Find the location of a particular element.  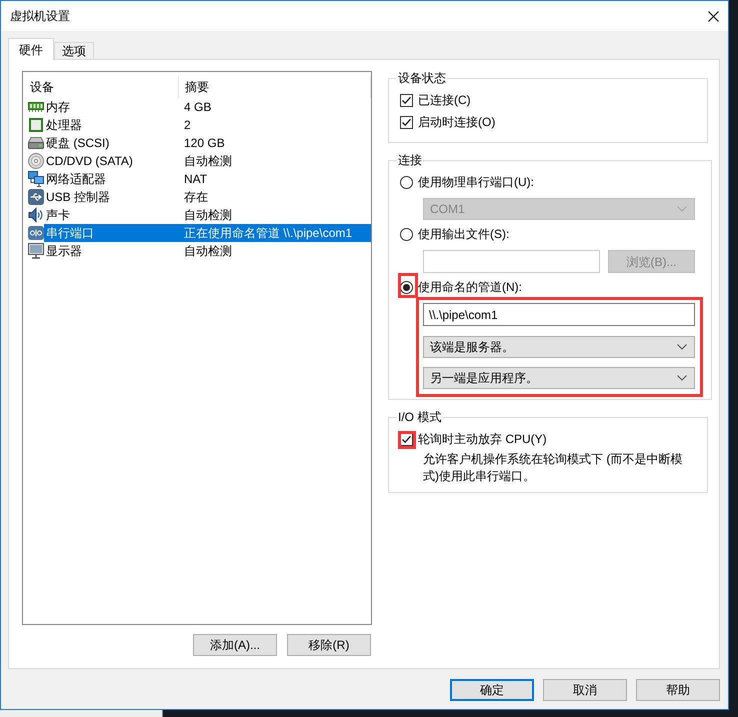

device-row: 处理器 2 is located at coordinates (207, 125).